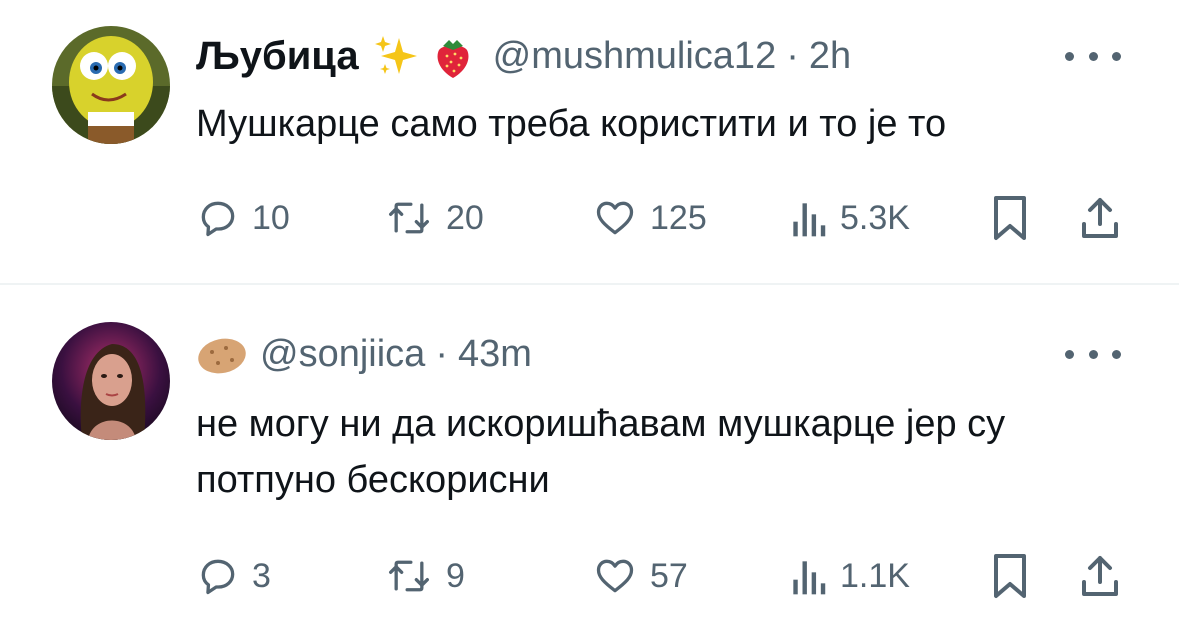  What do you see at coordinates (589, 284) in the screenshot?
I see `tweet-divider` at bounding box center [589, 284].